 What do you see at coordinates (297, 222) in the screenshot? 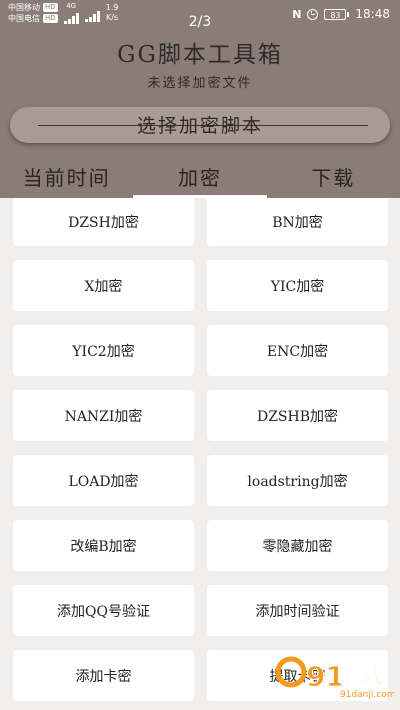
I see `option-bn-encrypt: BN加密` at bounding box center [297, 222].